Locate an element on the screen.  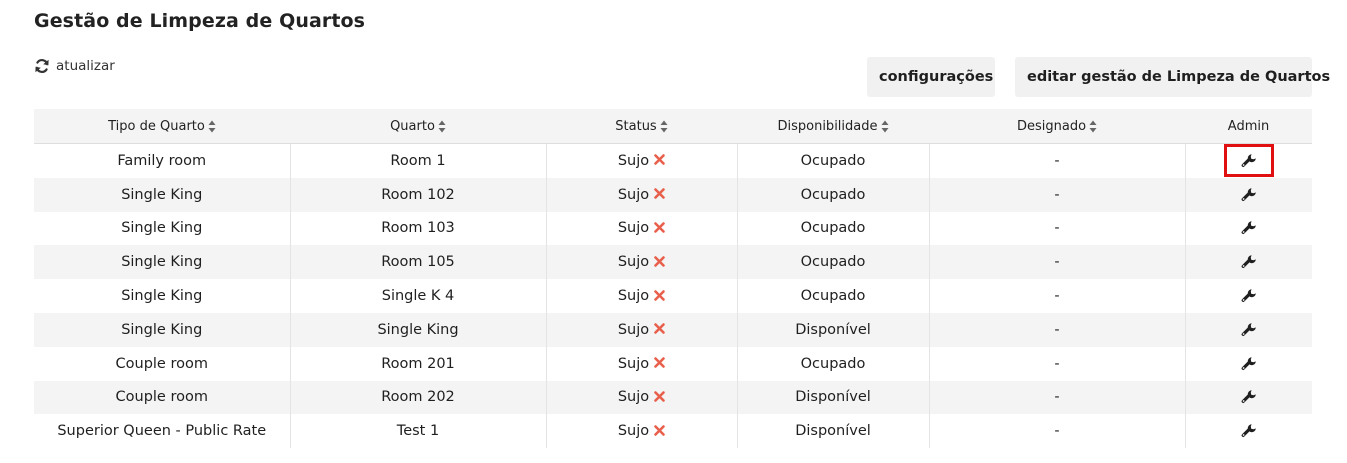
table-row: Single King Room 103 Sujo Ocupado - is located at coordinates (673, 228).